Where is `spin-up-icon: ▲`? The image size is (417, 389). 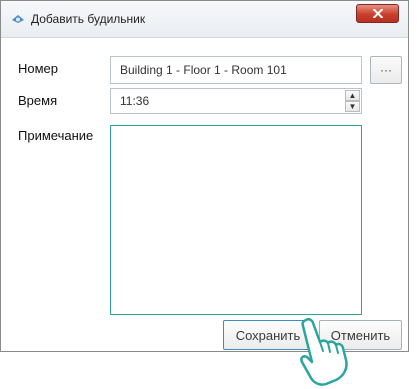 spin-up-icon: ▲ is located at coordinates (352, 95).